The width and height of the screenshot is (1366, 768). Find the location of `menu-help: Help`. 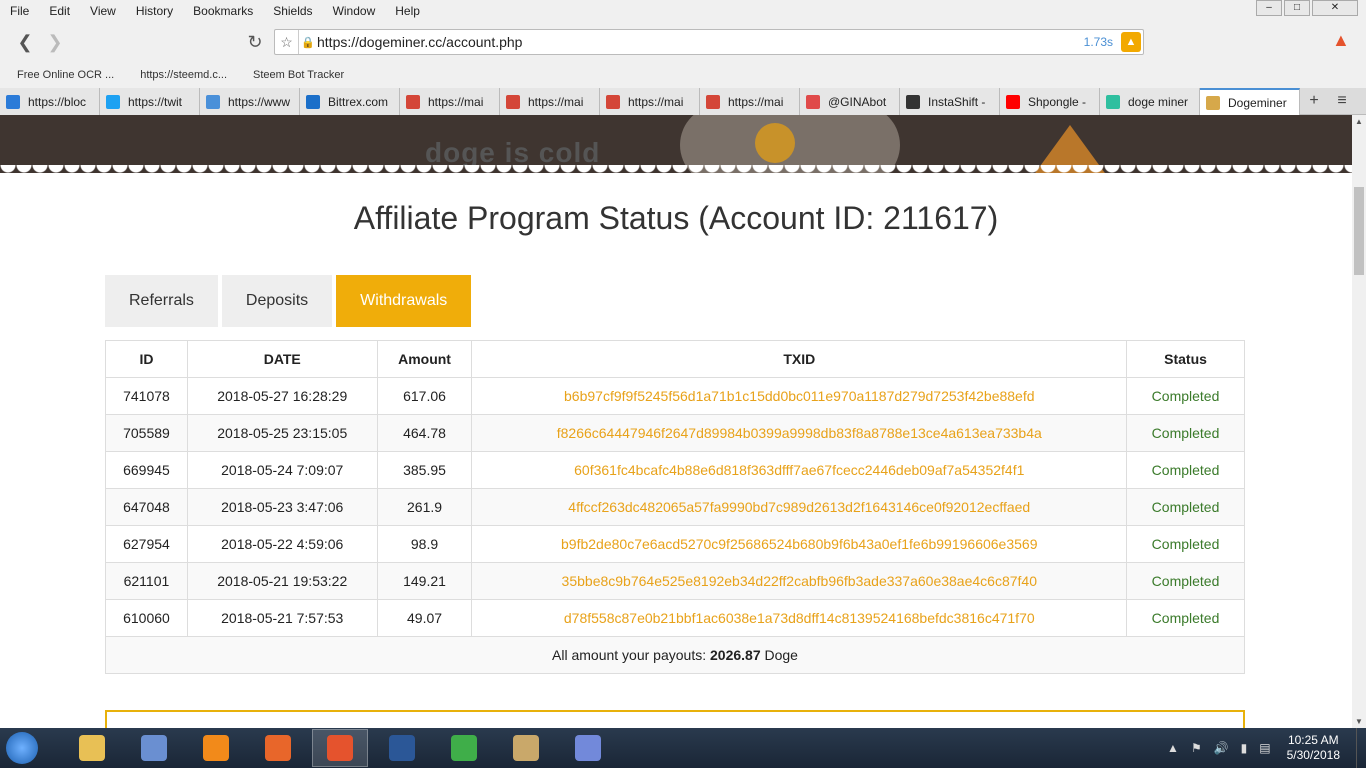

menu-help: Help is located at coordinates (407, 11).